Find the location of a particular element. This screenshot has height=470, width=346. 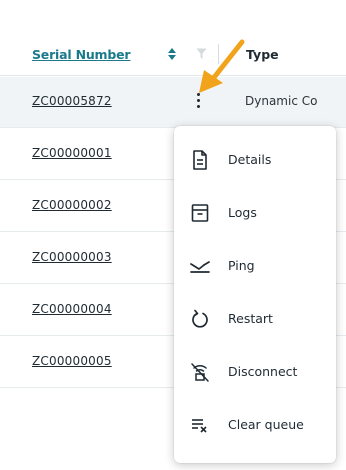

menu-item-label: Clear queue is located at coordinates (266, 424).